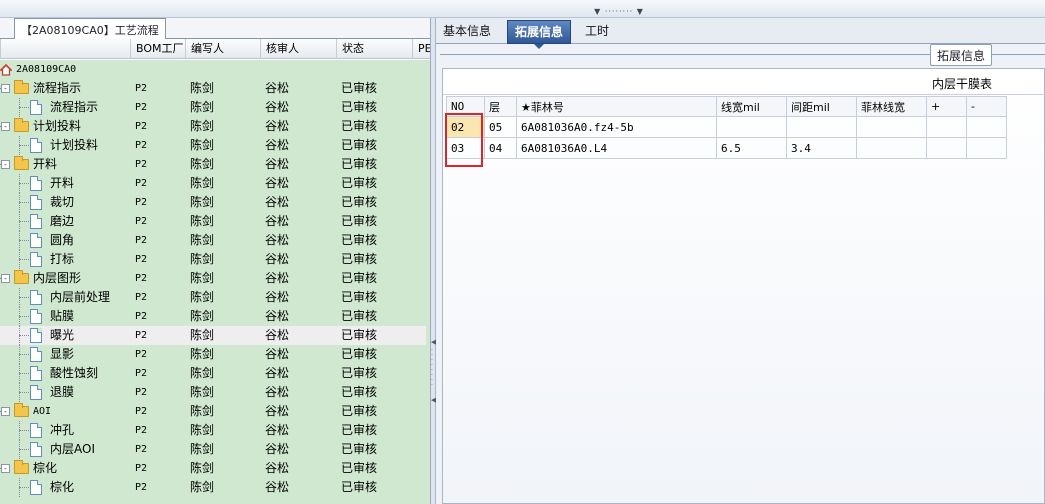 The height and width of the screenshot is (504, 1045). I want to click on grid-row: 03 04 6A081036A0.L4 6.5 3.4, so click(726, 148).